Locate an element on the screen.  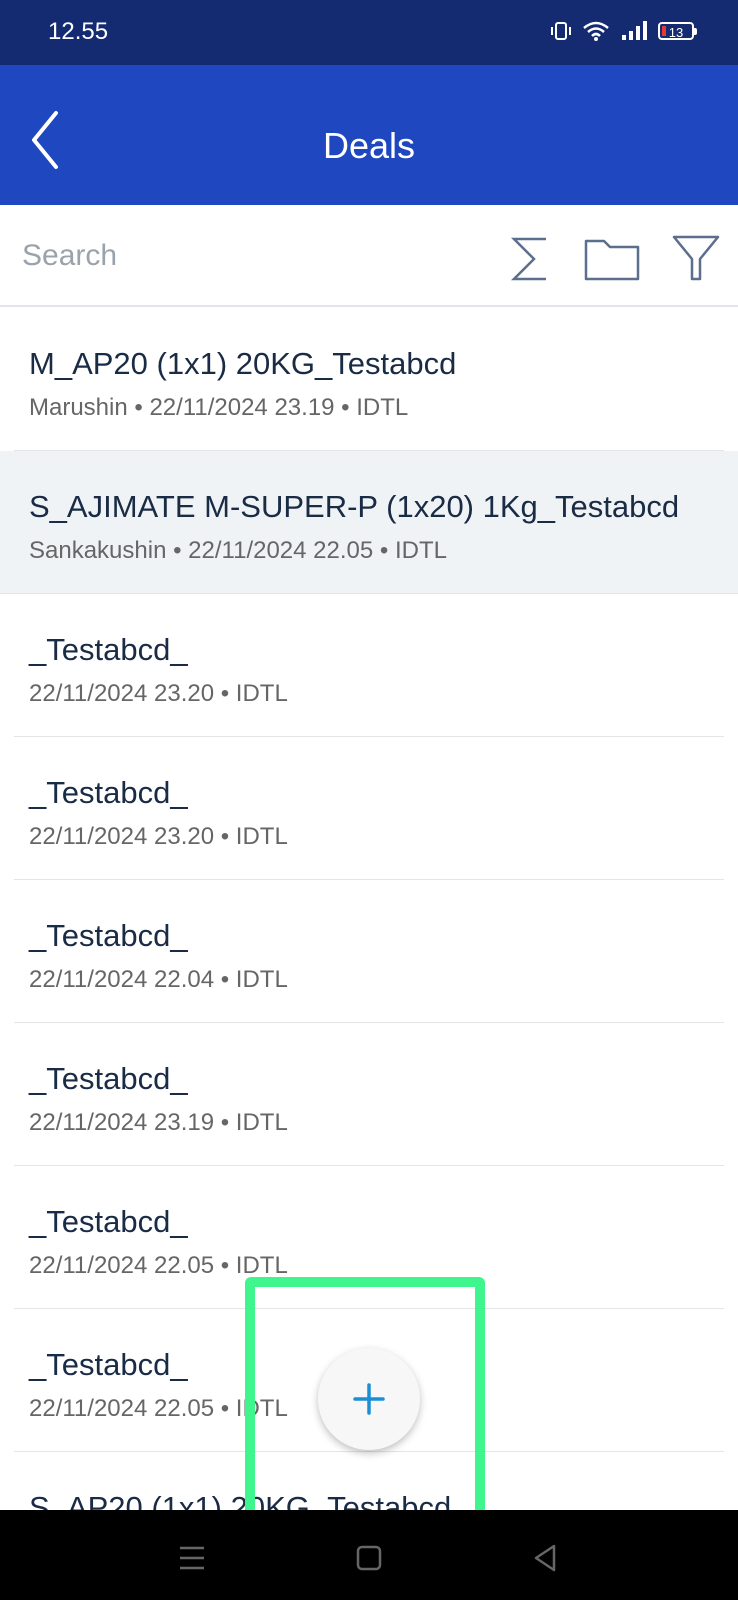
back-nav-button is located at coordinates (546, 1558).